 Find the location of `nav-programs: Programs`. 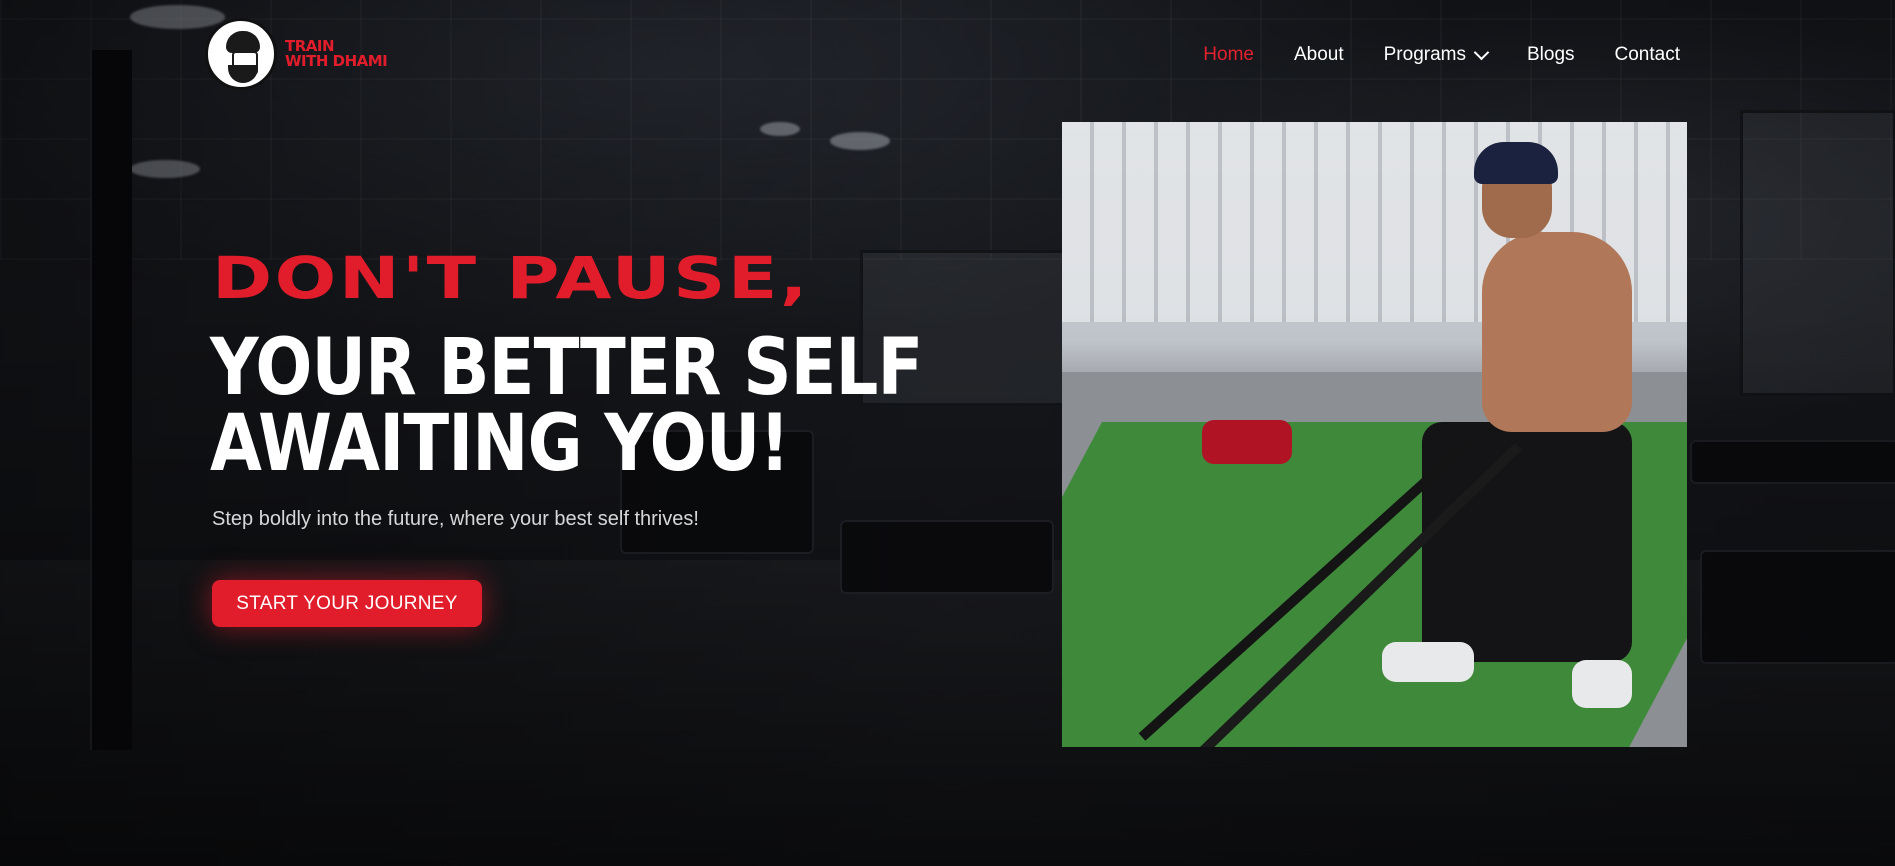

nav-programs: Programs is located at coordinates (1436, 55).